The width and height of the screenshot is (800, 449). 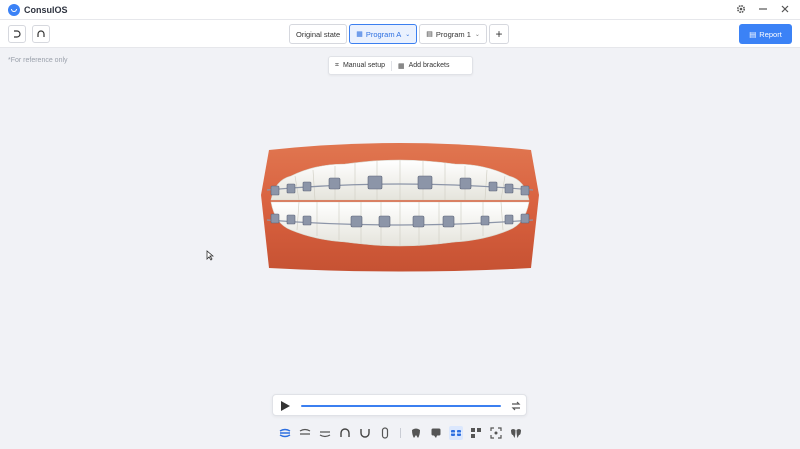 What do you see at coordinates (400, 207) in the screenshot?
I see `dental-model-3d` at bounding box center [400, 207].